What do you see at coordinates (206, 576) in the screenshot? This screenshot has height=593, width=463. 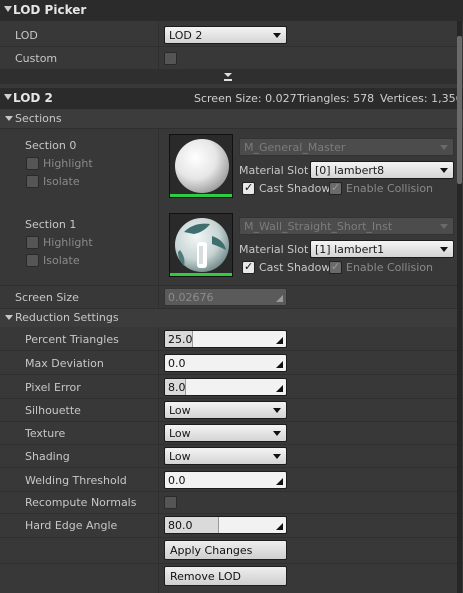 I see `remove-lod-label: Remove LOD` at bounding box center [206, 576].